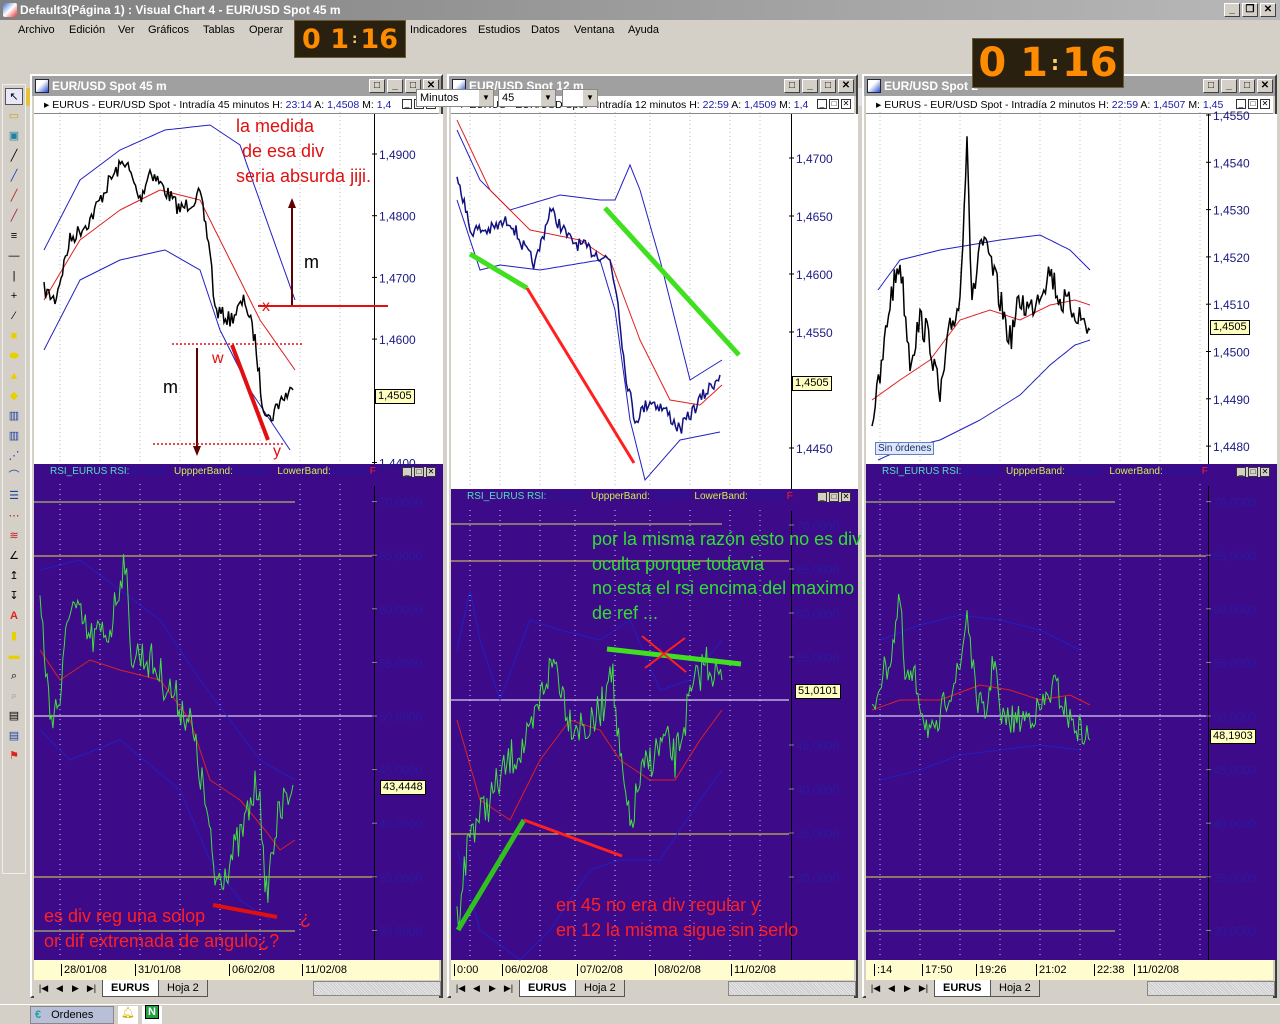 The image size is (1280, 1024). I want to click on ruler-icon: ▬, so click(14, 656).